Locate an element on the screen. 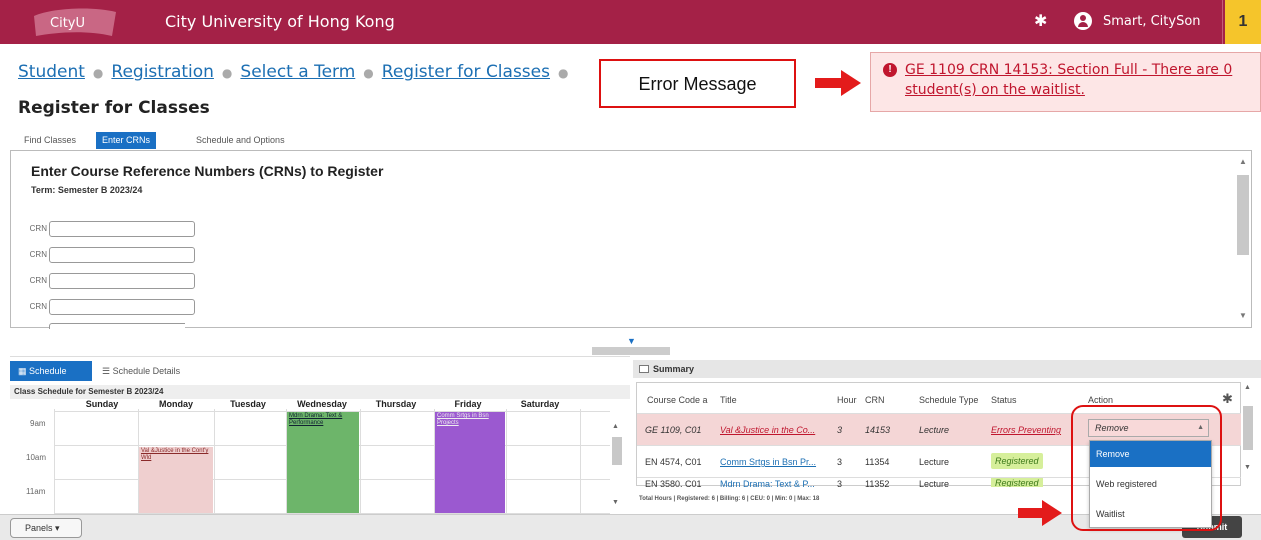  panel-resize-handle is located at coordinates (631, 351).